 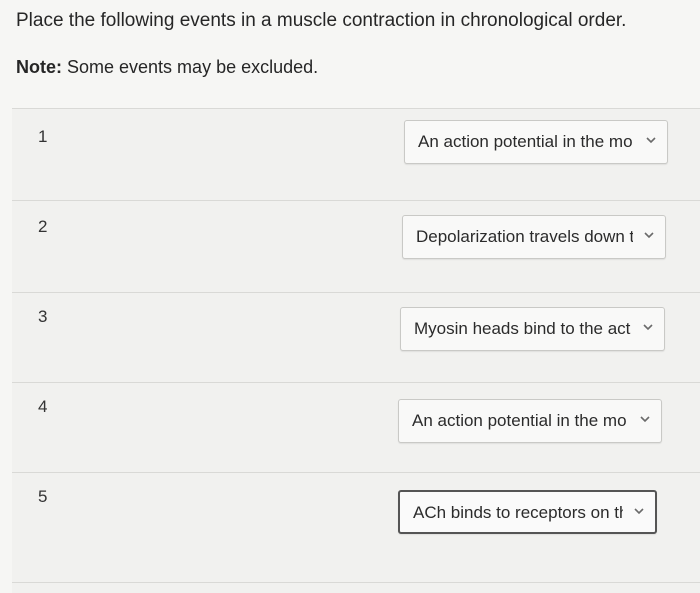 I want to click on order-number-2: 2, so click(x=43, y=226).